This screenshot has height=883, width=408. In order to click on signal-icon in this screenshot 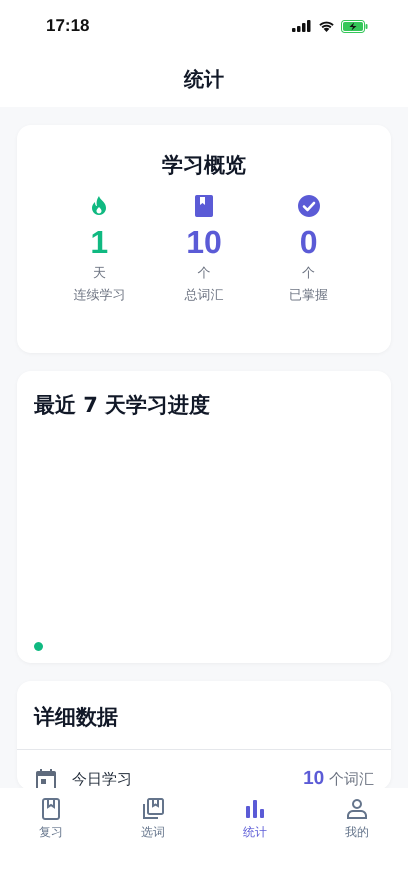, I will do `click(302, 26)`.